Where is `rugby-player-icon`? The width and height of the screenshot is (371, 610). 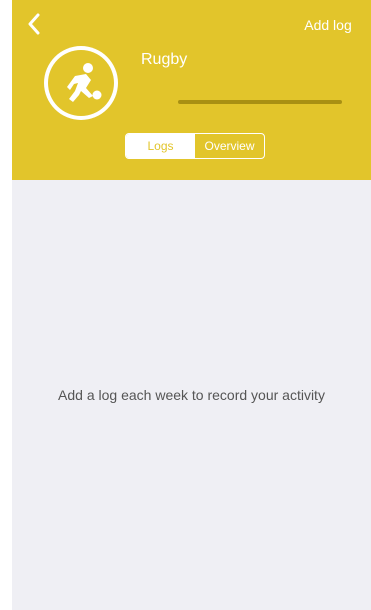
rugby-player-icon is located at coordinates (84, 82).